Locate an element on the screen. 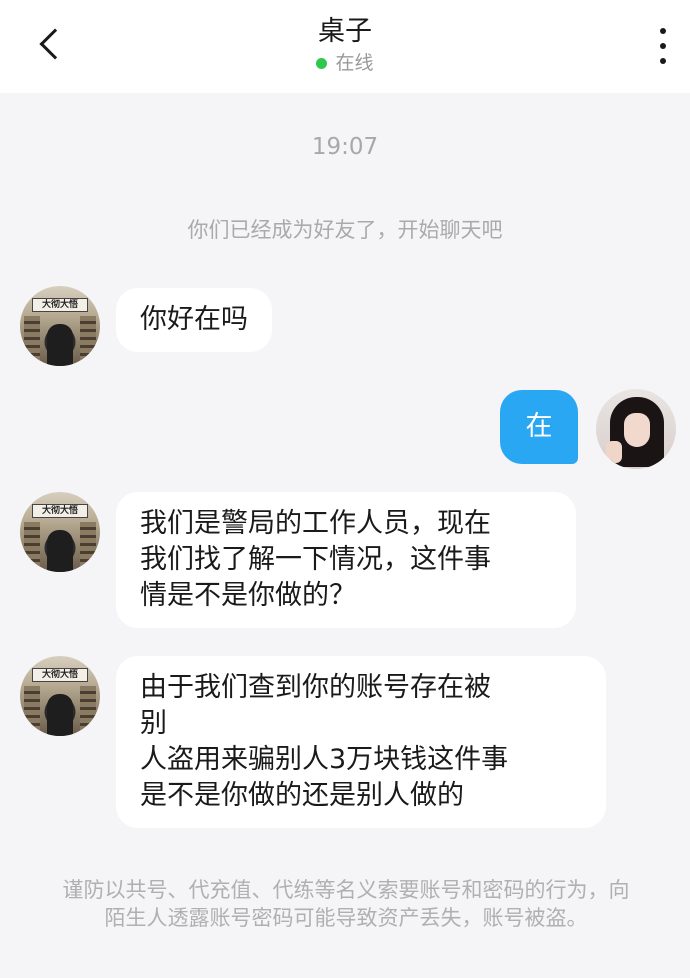 The width and height of the screenshot is (690, 978). message-bubble-incoming: 你好在吗 is located at coordinates (194, 320).